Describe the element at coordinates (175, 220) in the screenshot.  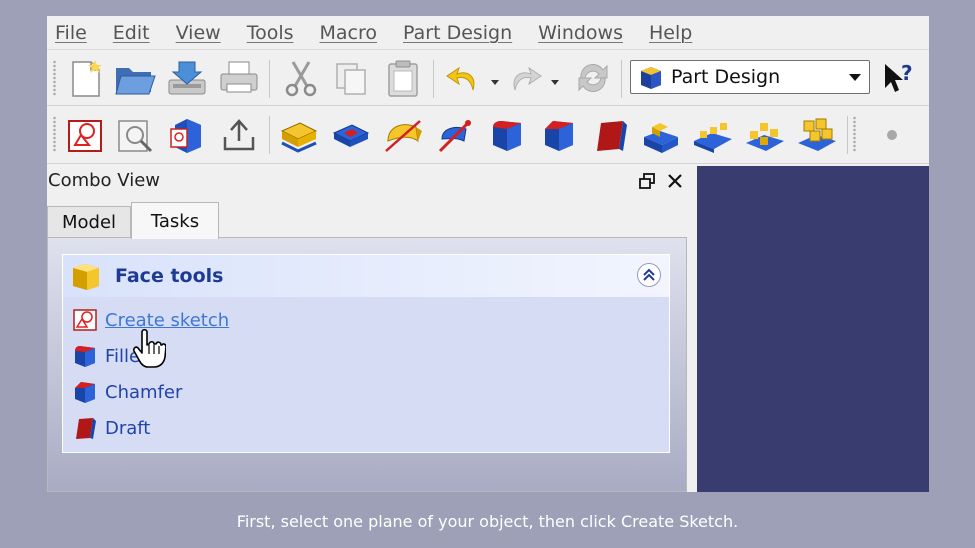
I see `tab-tasks: Tasks` at that location.